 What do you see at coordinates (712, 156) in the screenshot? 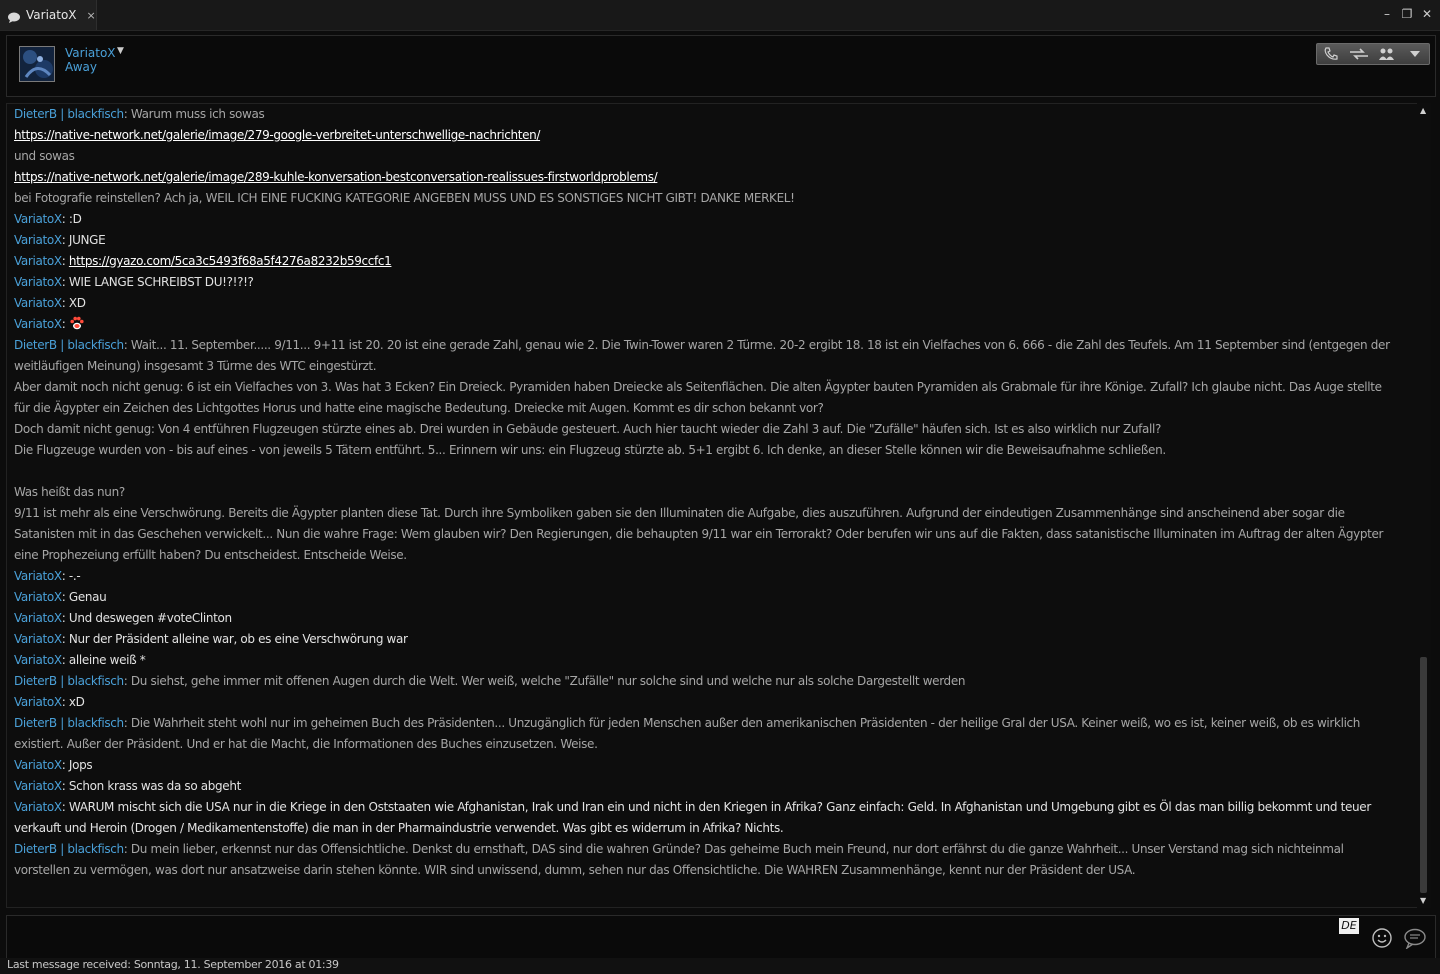
I see `chat-message: und sowas` at bounding box center [712, 156].